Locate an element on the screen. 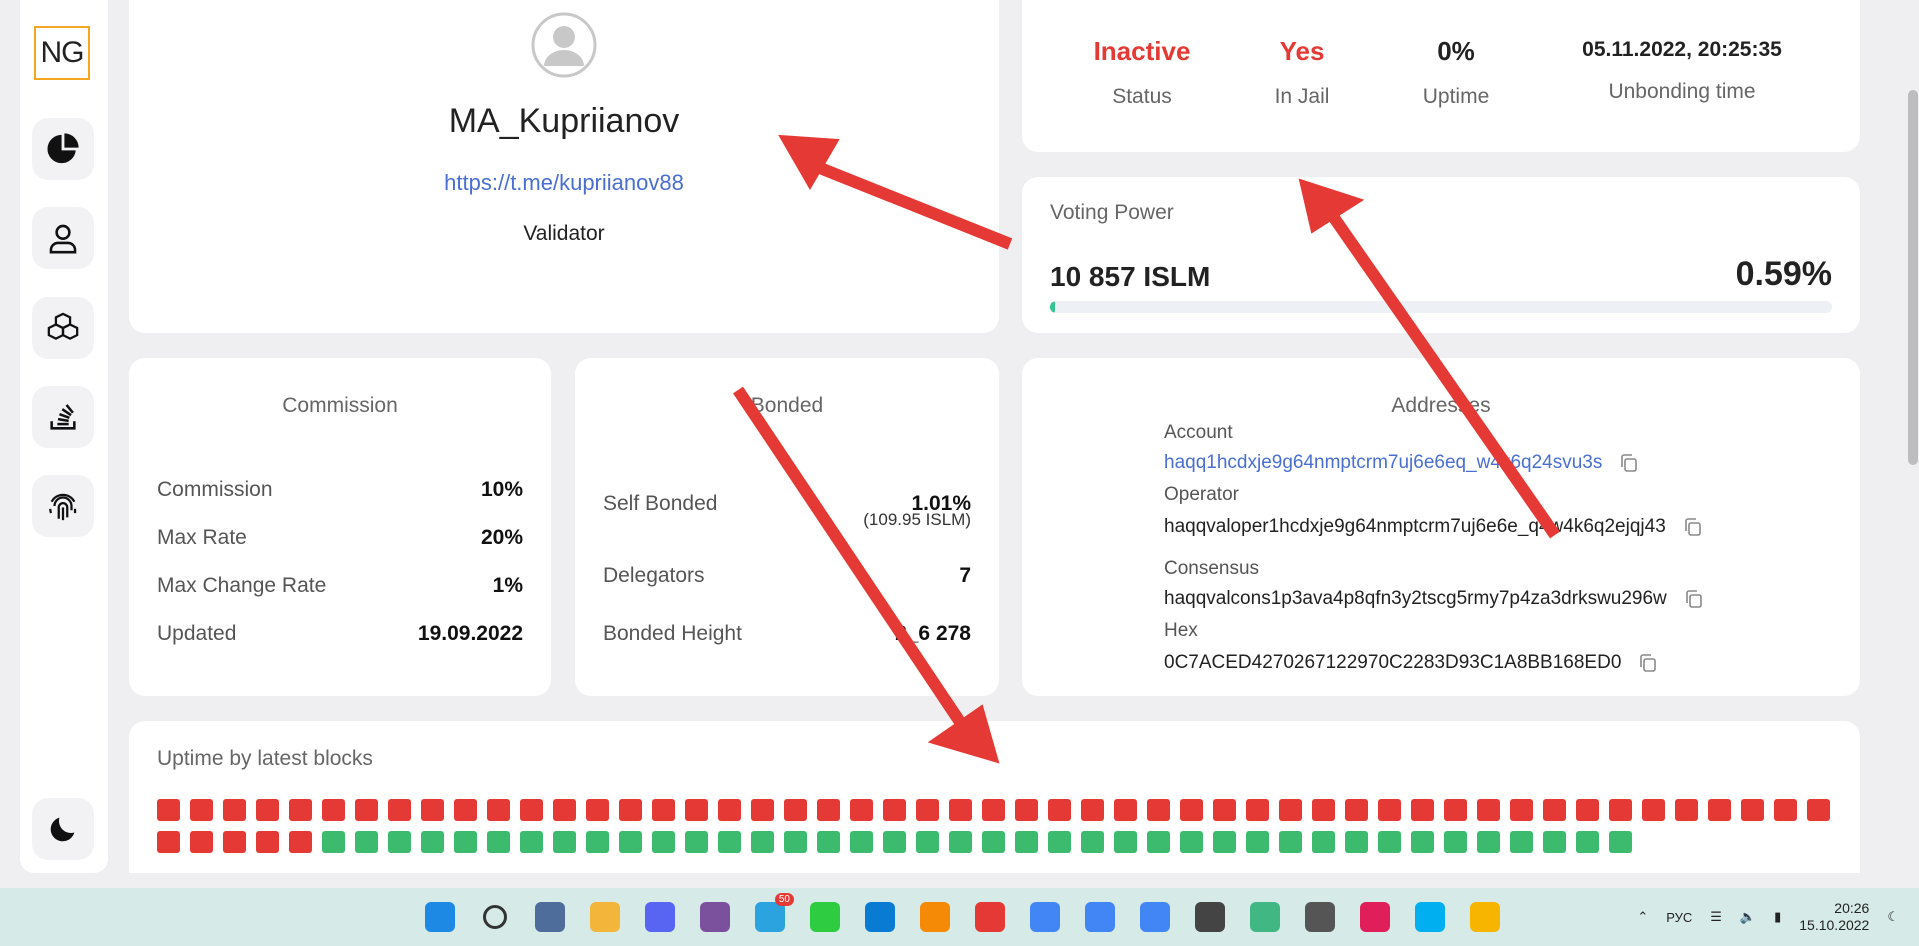  nav-validators is located at coordinates (63, 506).